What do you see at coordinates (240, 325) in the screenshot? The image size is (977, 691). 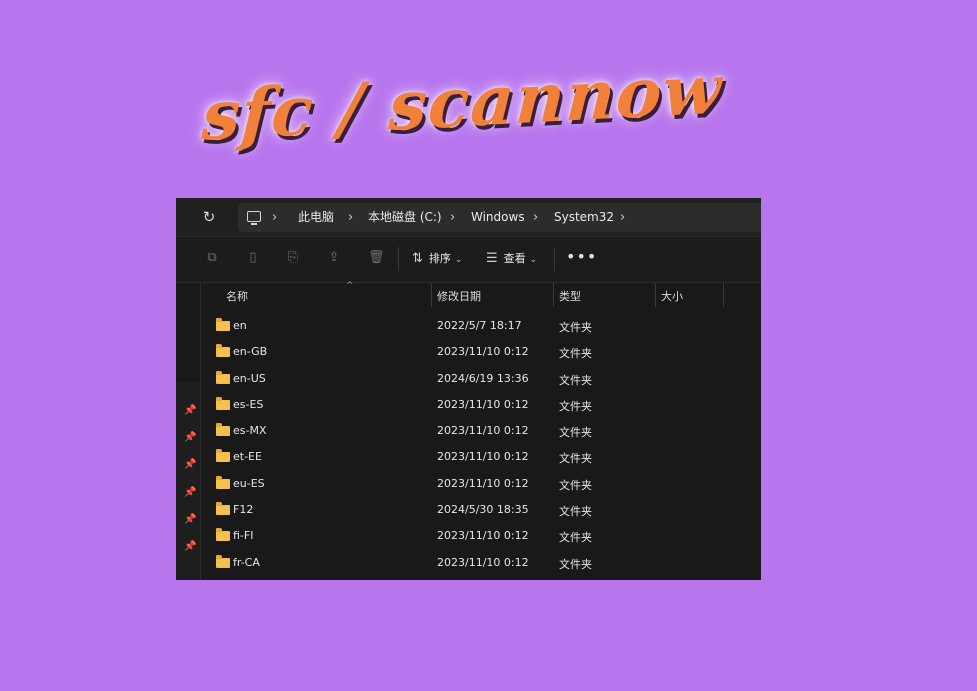 I see `file-name: en` at bounding box center [240, 325].